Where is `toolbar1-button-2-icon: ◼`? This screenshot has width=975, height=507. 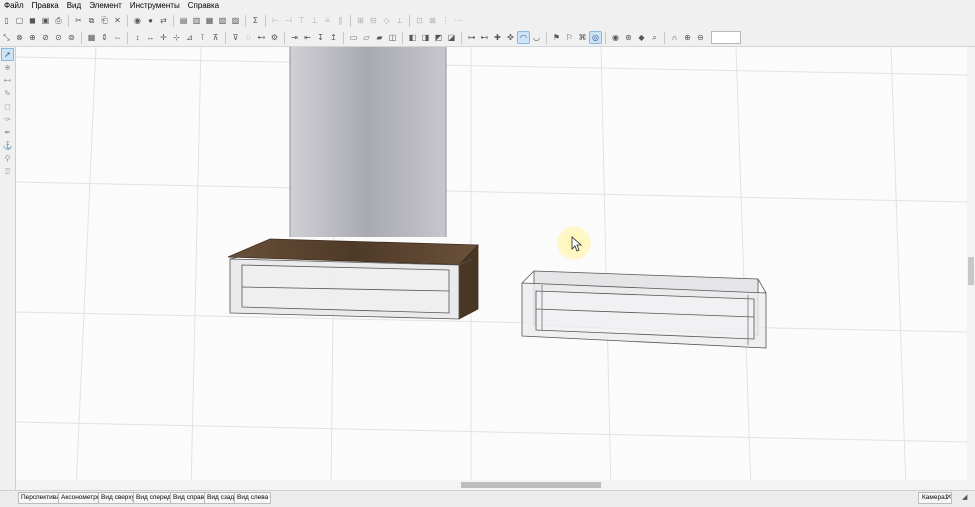 toolbar1-button-2-icon: ◼ is located at coordinates (32, 20).